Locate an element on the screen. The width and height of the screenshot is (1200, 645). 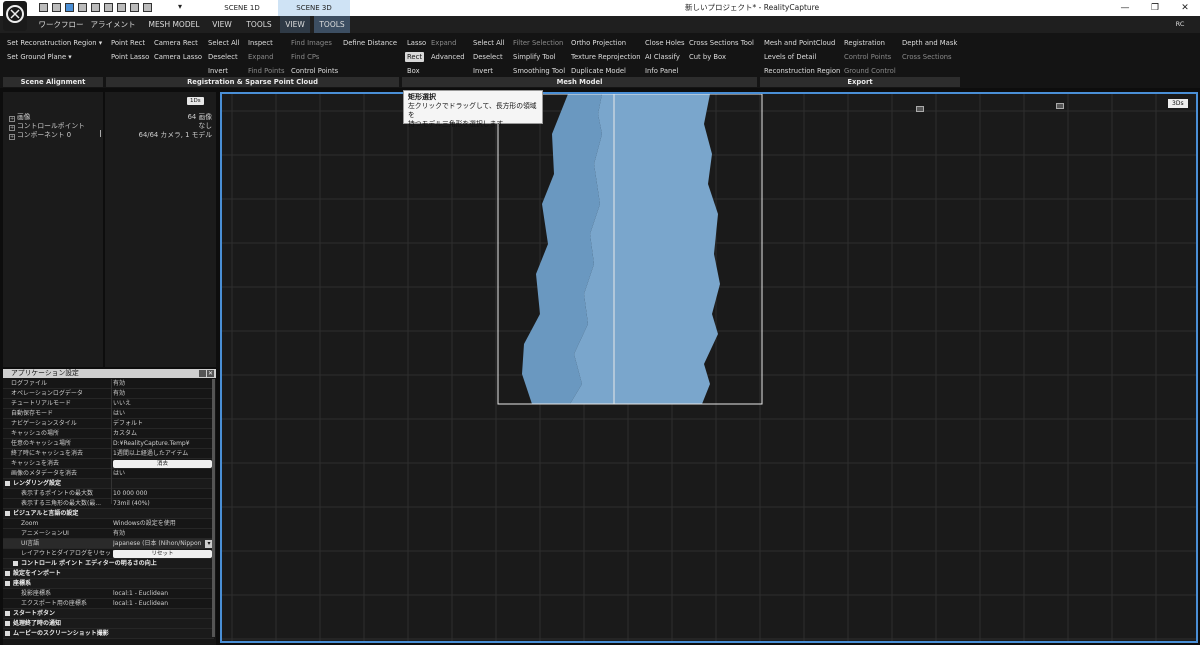
settings-row: 終了時にキャッシュを消去 1週間以上経過したアイテム is located at coordinates (108, 454).